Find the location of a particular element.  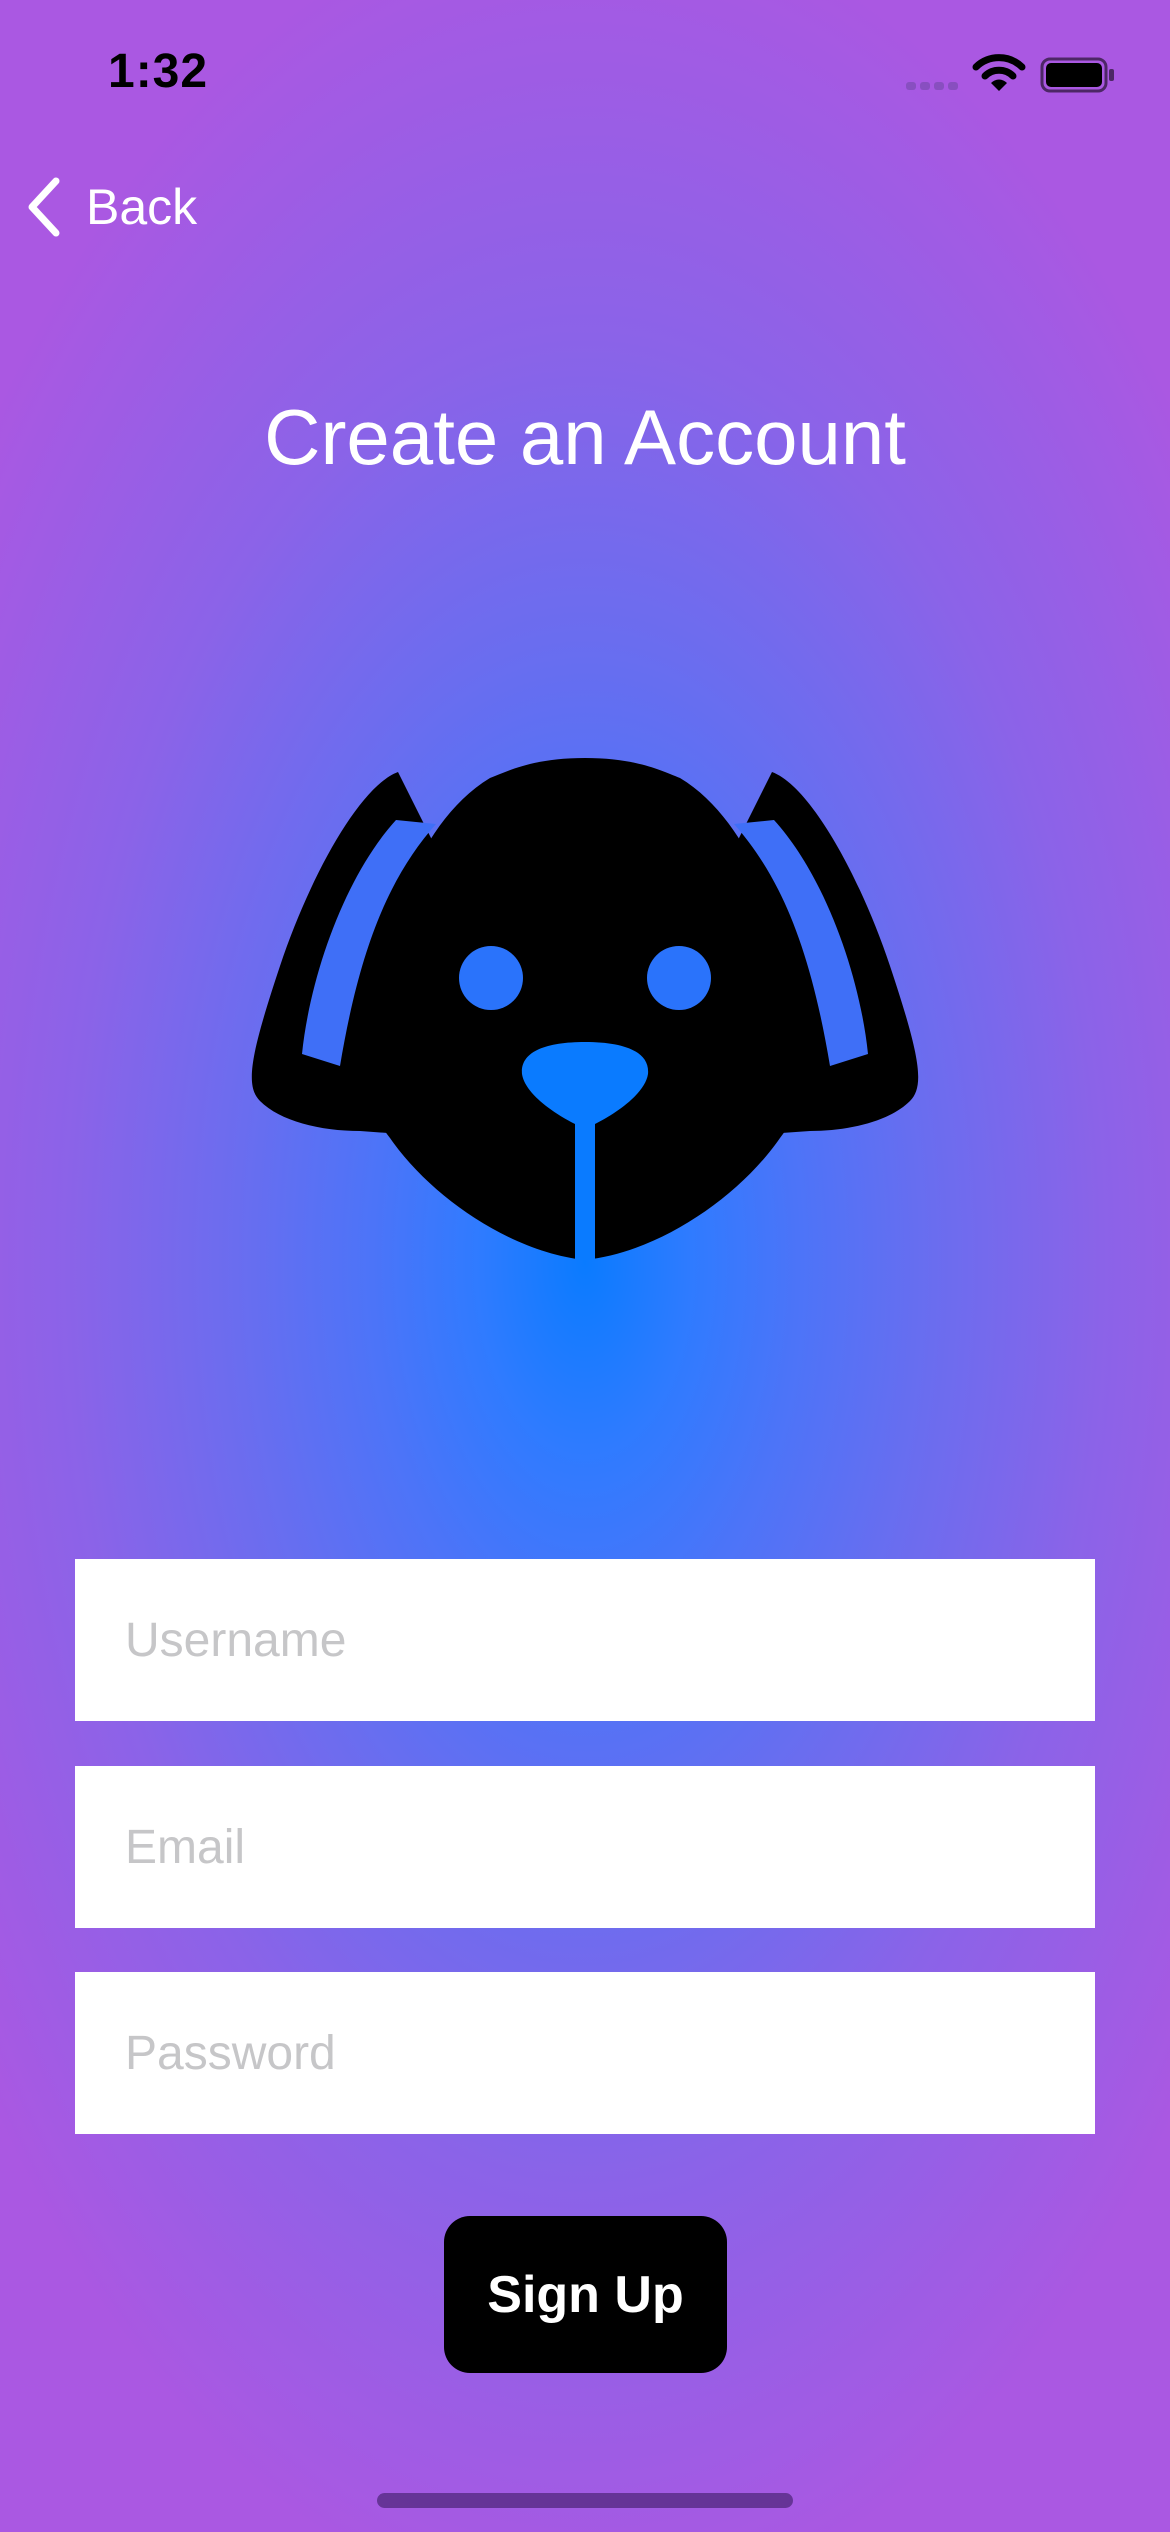

page-title: Create an Account is located at coordinates (585, 437).